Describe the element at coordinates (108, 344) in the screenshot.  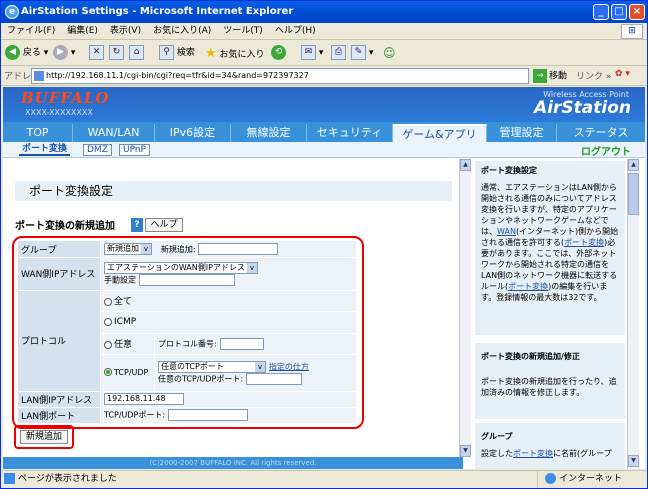
I see `protocol-any-radio` at that location.